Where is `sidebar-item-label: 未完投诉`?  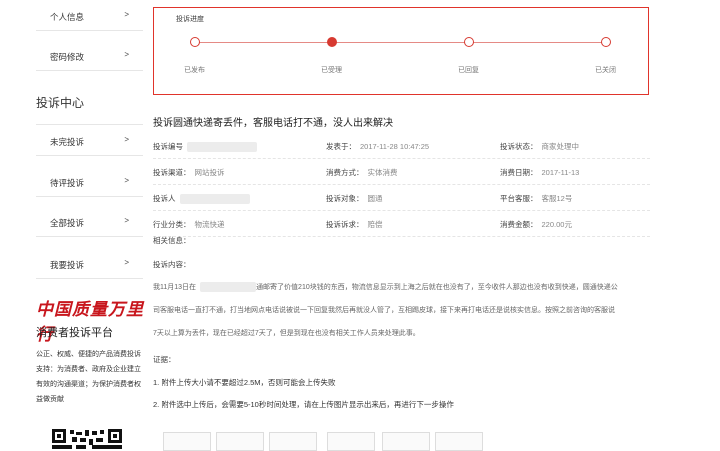 sidebar-item-label: 未完投诉 is located at coordinates (67, 142).